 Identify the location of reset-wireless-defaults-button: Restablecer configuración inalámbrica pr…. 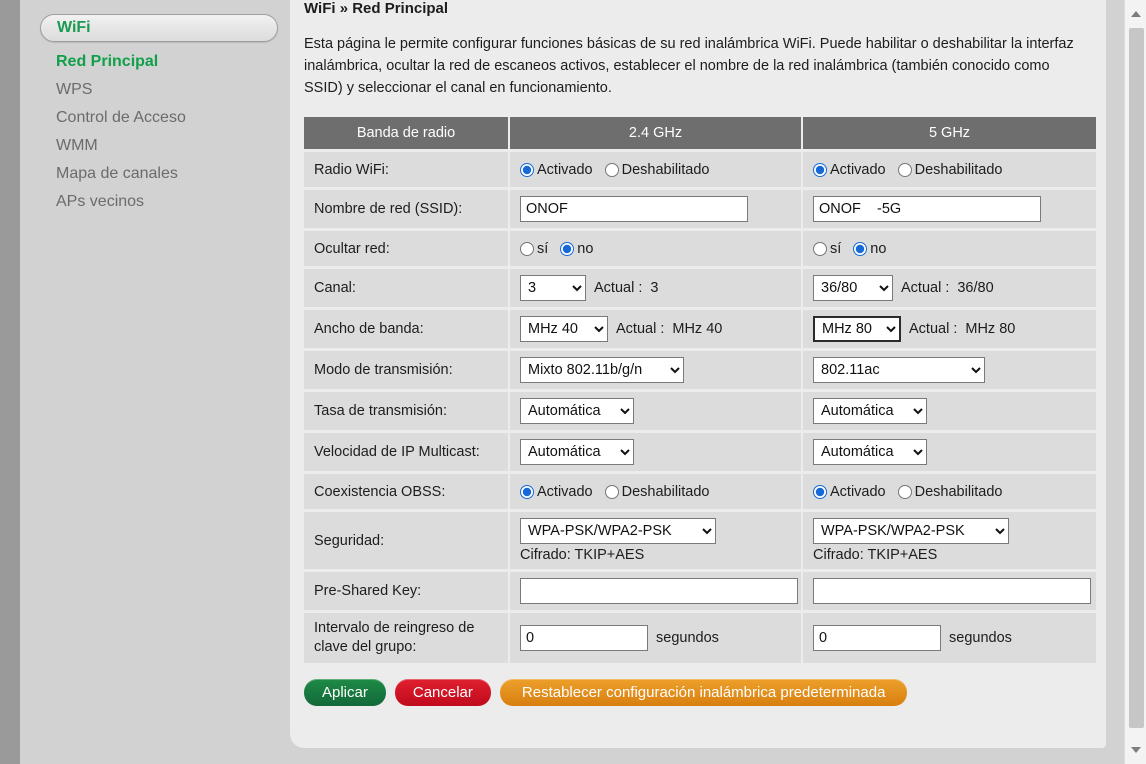
(703, 692).